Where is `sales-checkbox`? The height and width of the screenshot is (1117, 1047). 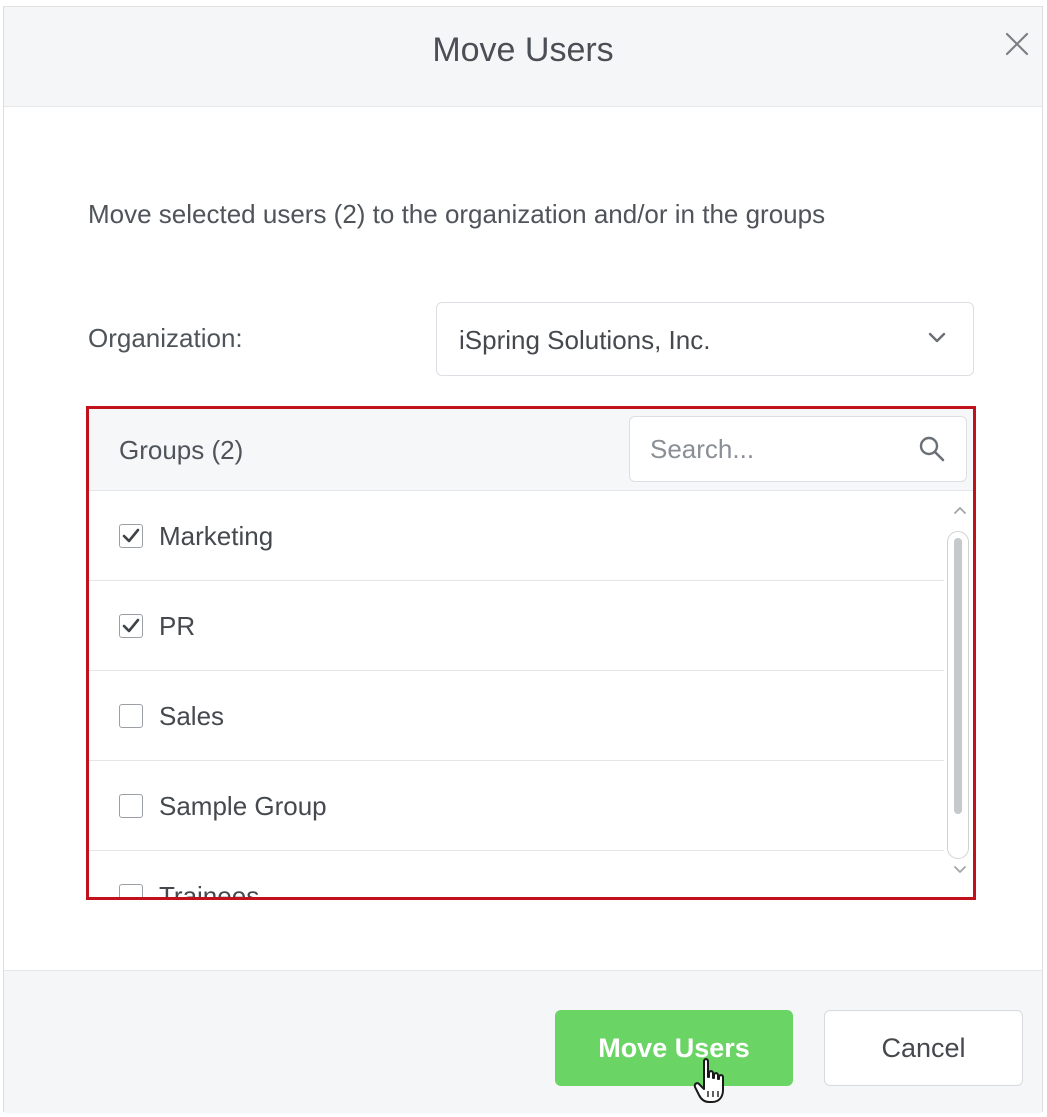 sales-checkbox is located at coordinates (131, 716).